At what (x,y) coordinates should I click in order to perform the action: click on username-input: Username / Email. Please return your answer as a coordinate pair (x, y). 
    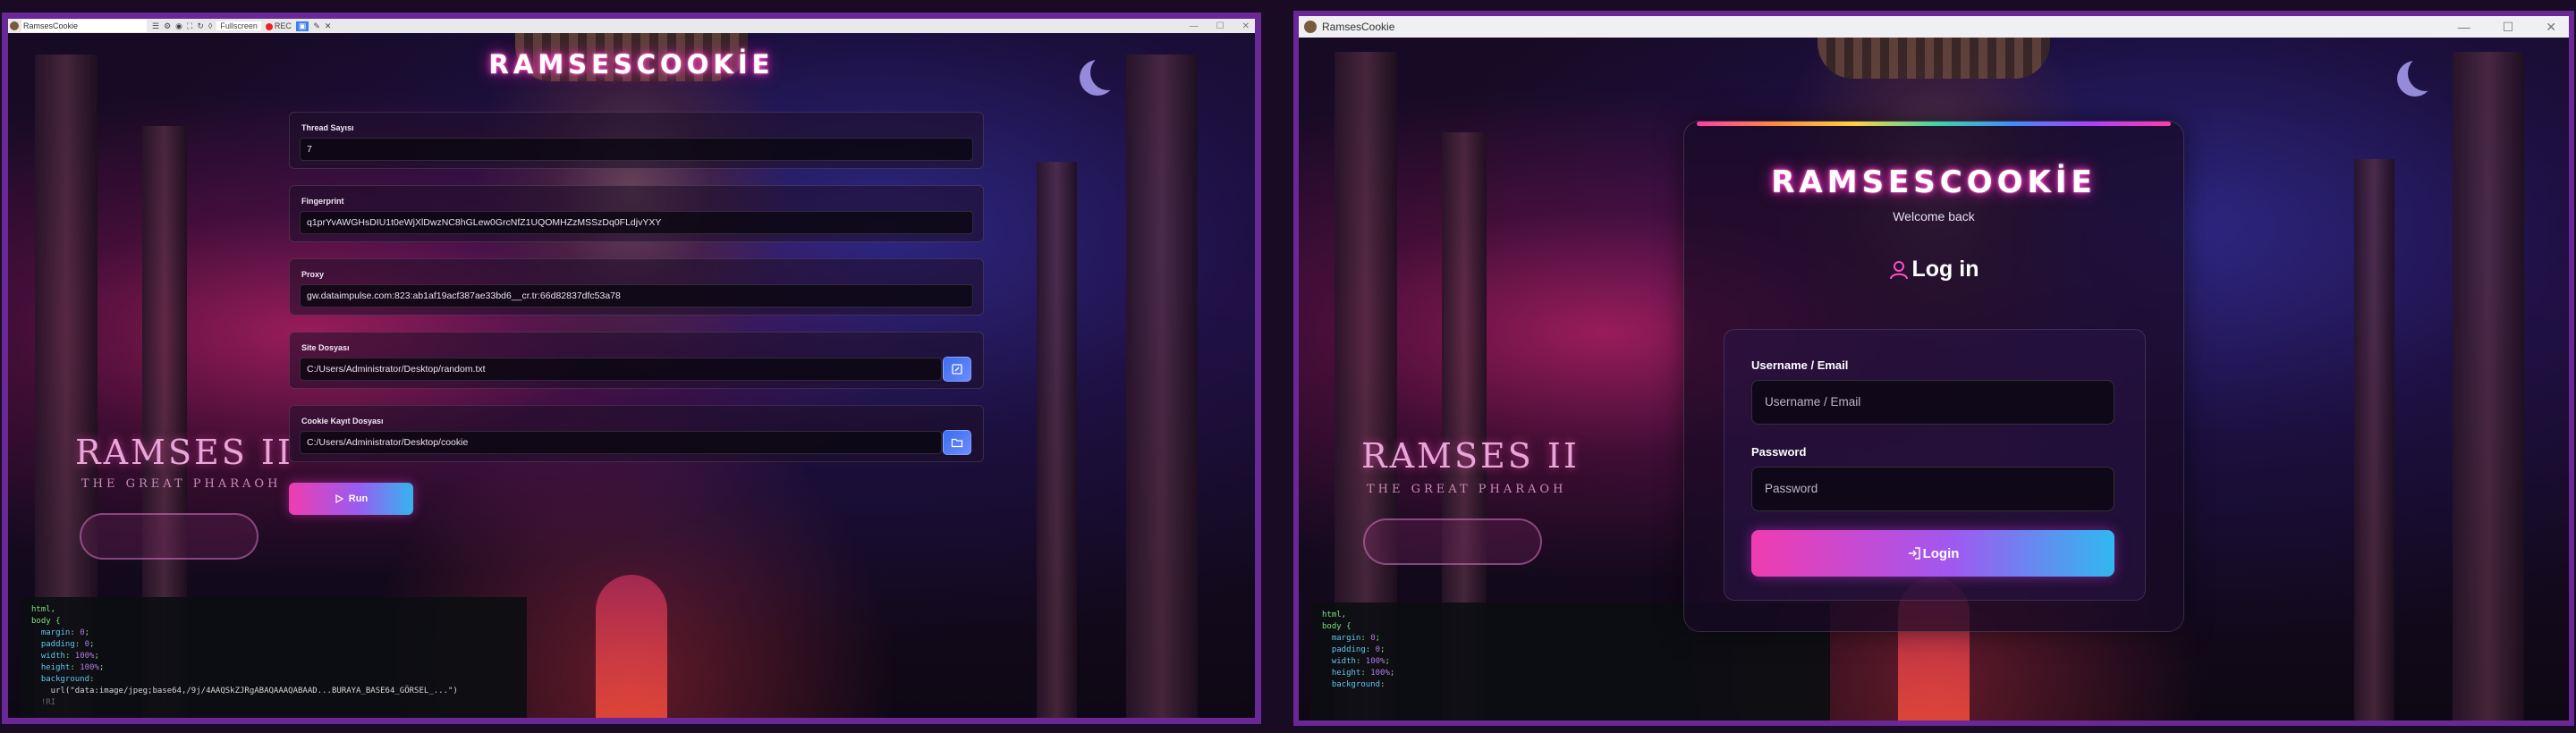
    Looking at the image, I should click on (1932, 403).